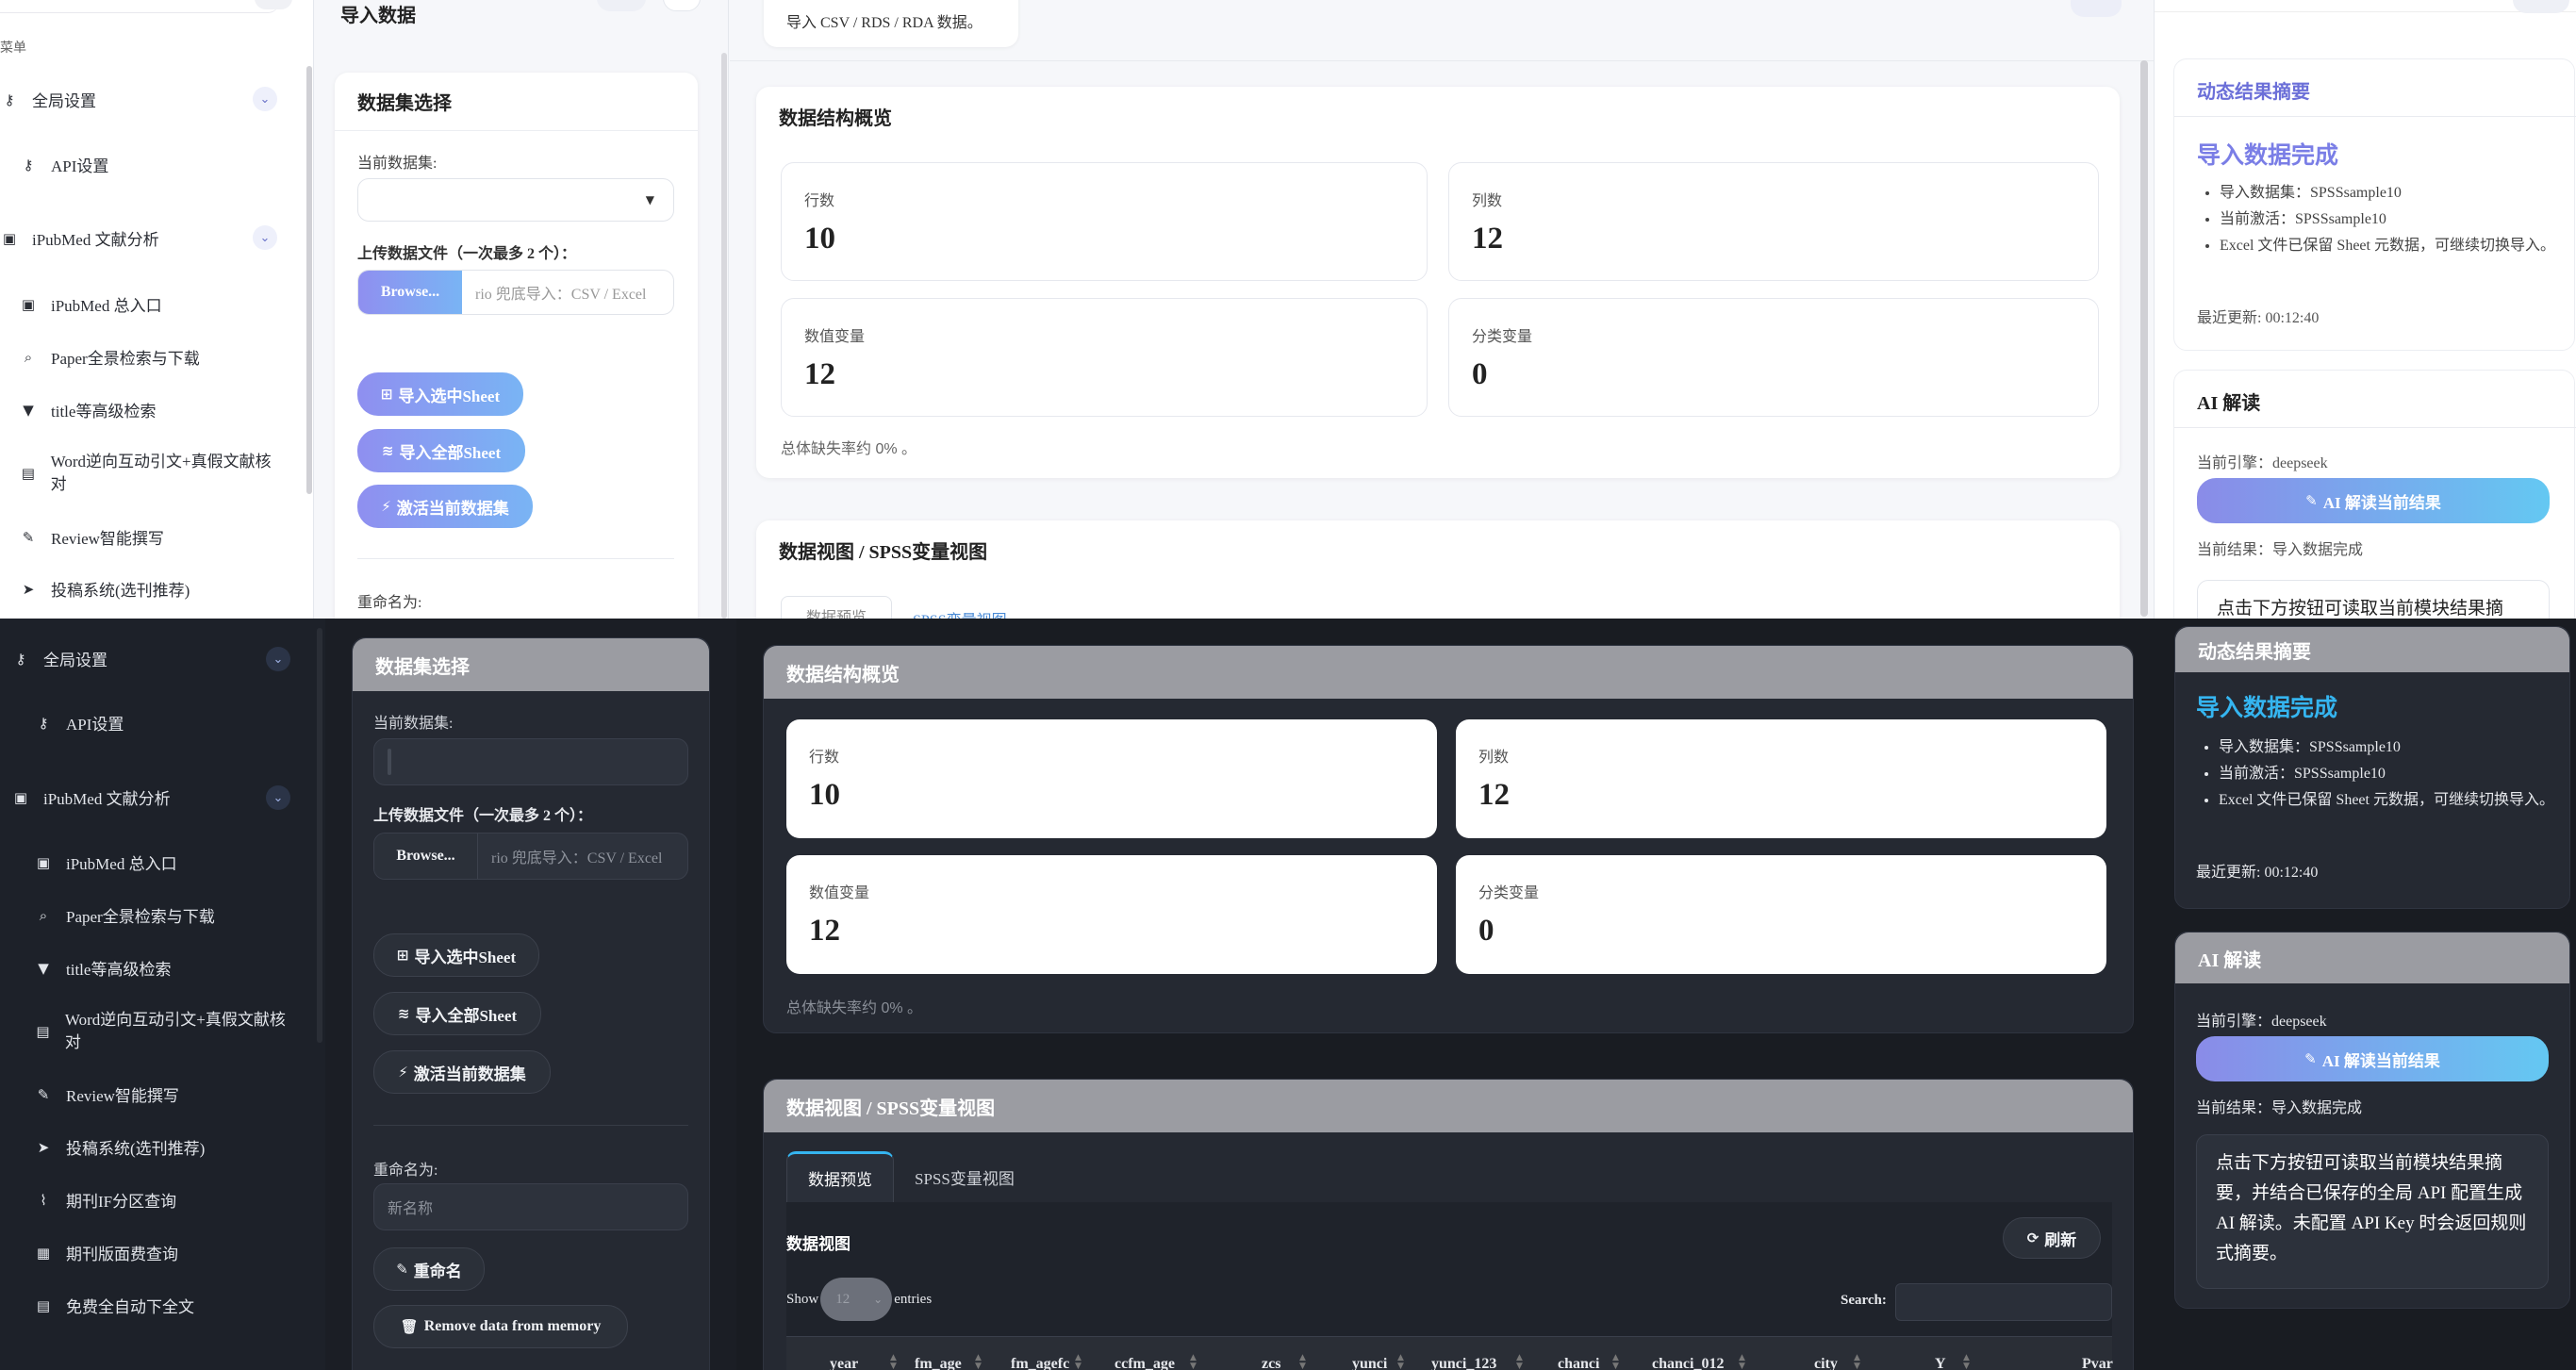 This screenshot has width=2576, height=1370. What do you see at coordinates (1826, 1363) in the screenshot?
I see `col-city: city` at bounding box center [1826, 1363].